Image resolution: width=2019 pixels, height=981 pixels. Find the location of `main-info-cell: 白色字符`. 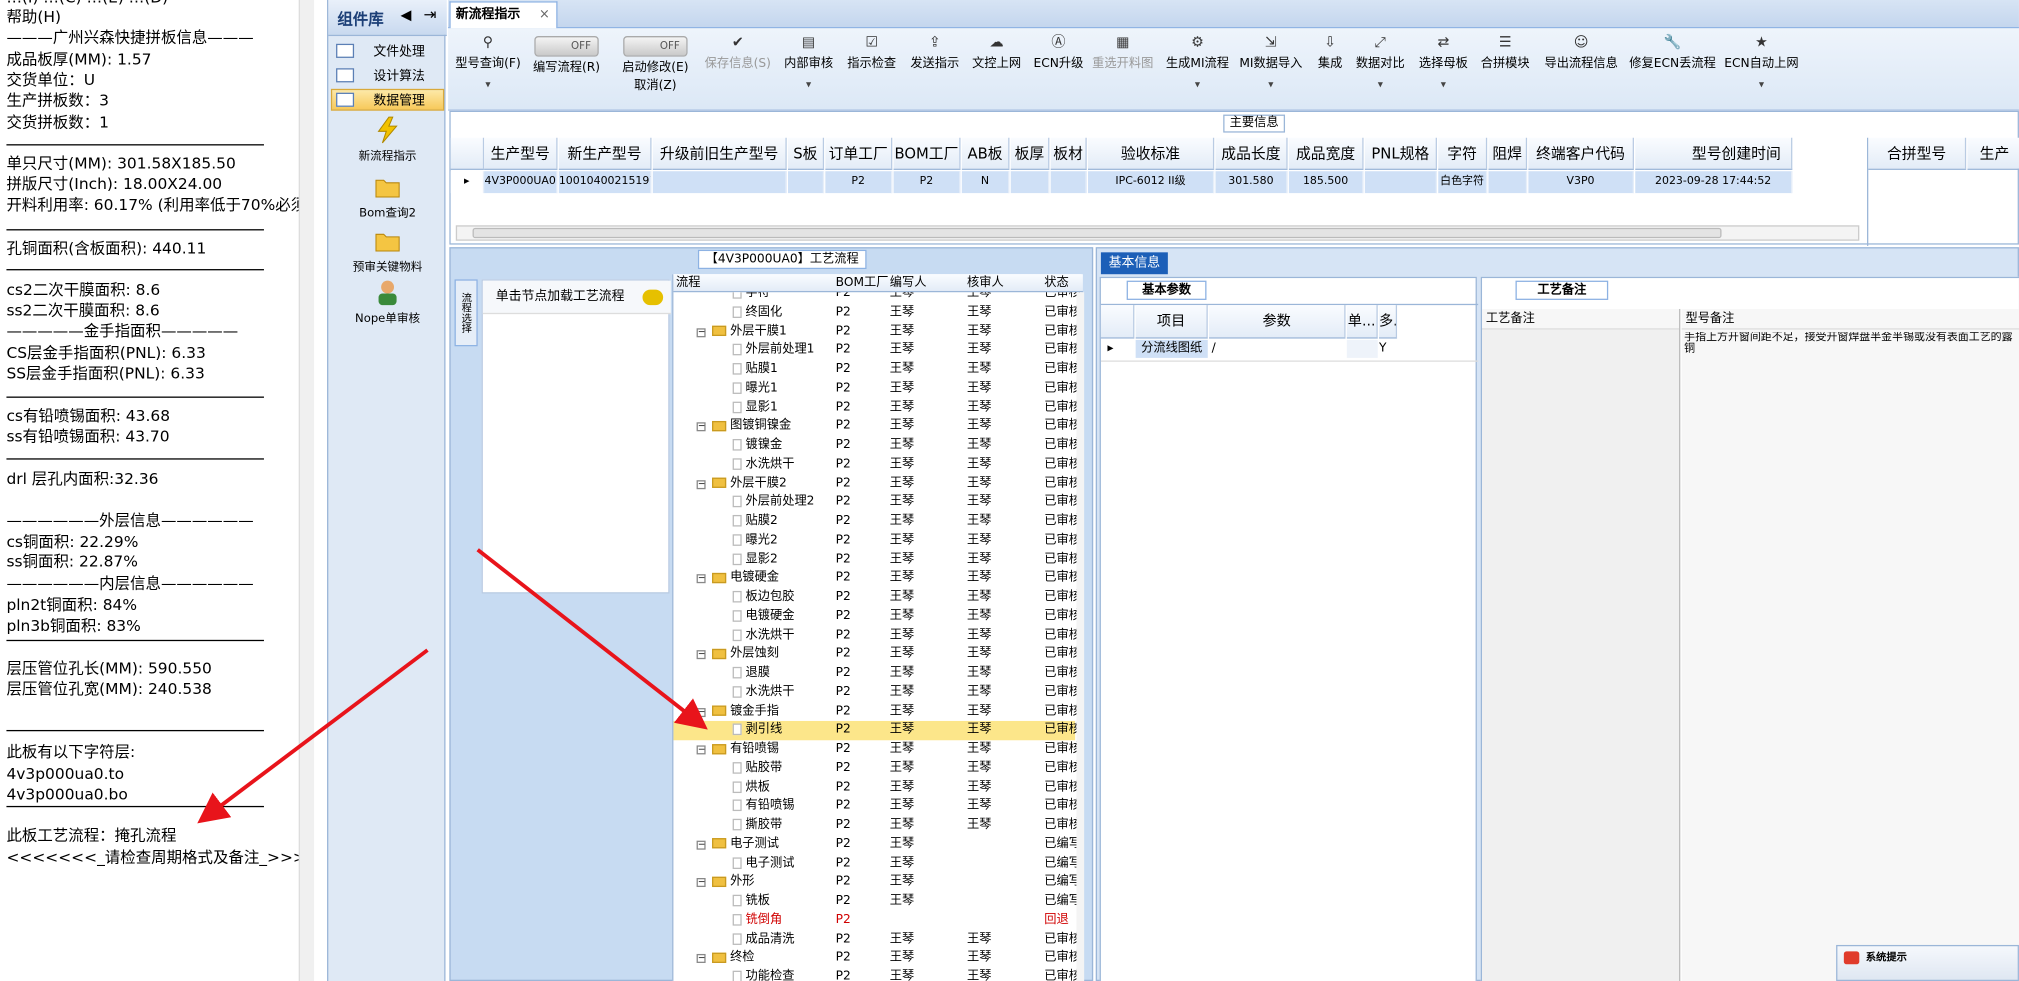

main-info-cell: 白色字符 is located at coordinates (1463, 182).